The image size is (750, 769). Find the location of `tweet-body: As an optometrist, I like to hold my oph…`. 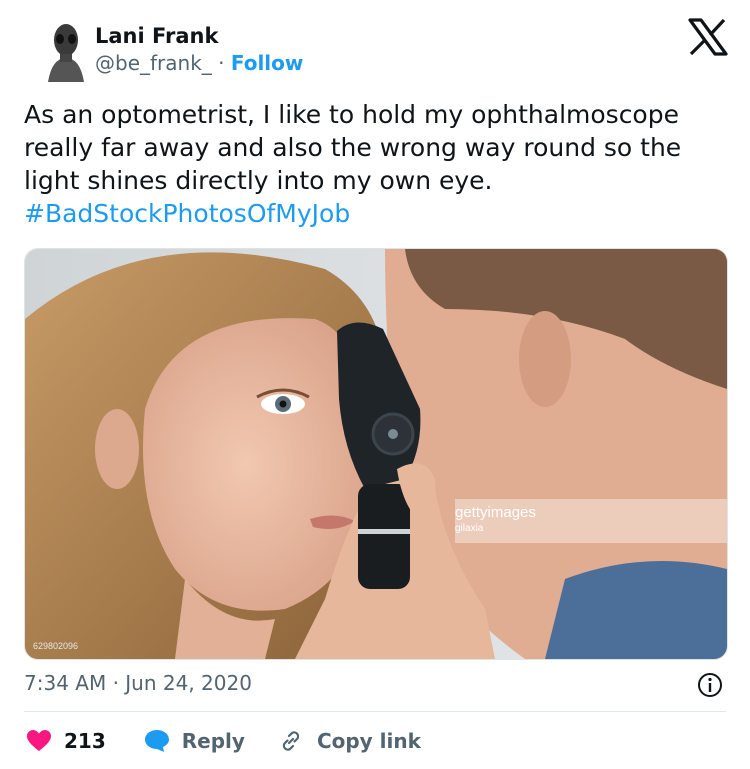

tweet-body: As an optometrist, I like to hold my oph… is located at coordinates (353, 147).